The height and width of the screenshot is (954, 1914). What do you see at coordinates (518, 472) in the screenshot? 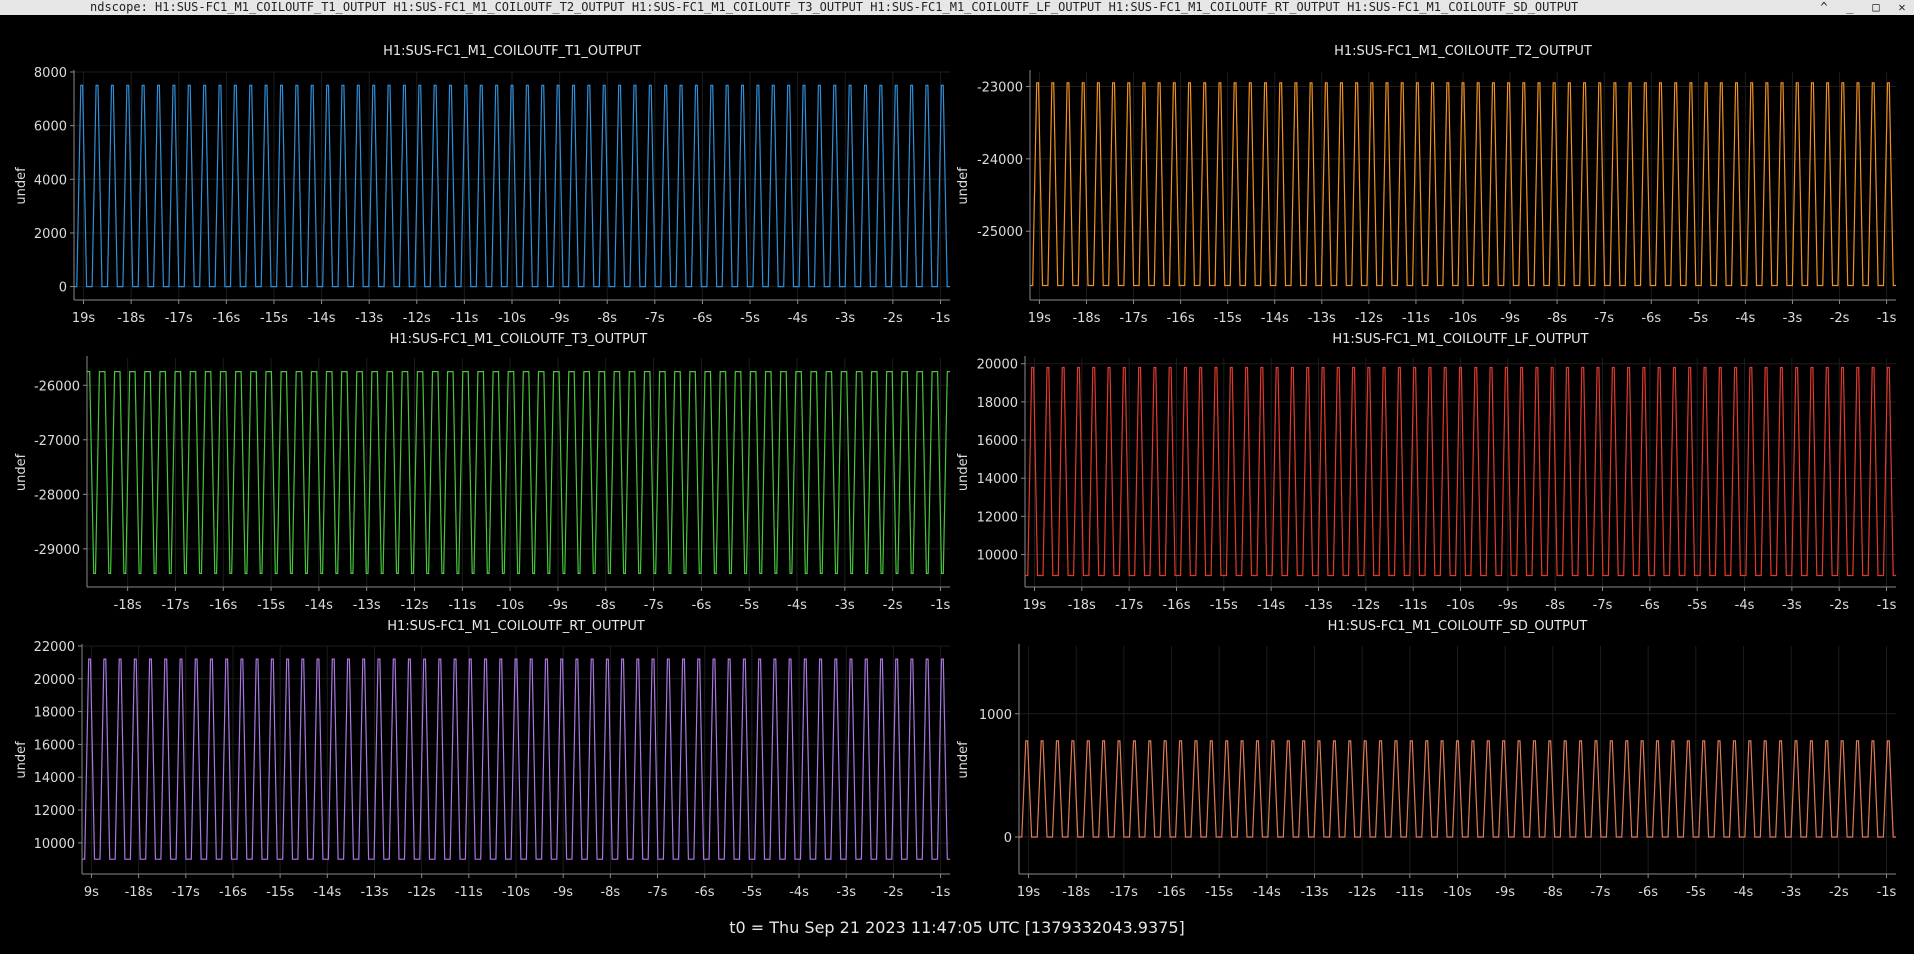
I see `series-line` at bounding box center [518, 472].